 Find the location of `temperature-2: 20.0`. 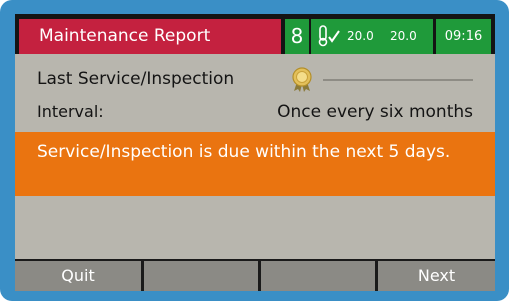

temperature-2: 20.0 is located at coordinates (403, 36).